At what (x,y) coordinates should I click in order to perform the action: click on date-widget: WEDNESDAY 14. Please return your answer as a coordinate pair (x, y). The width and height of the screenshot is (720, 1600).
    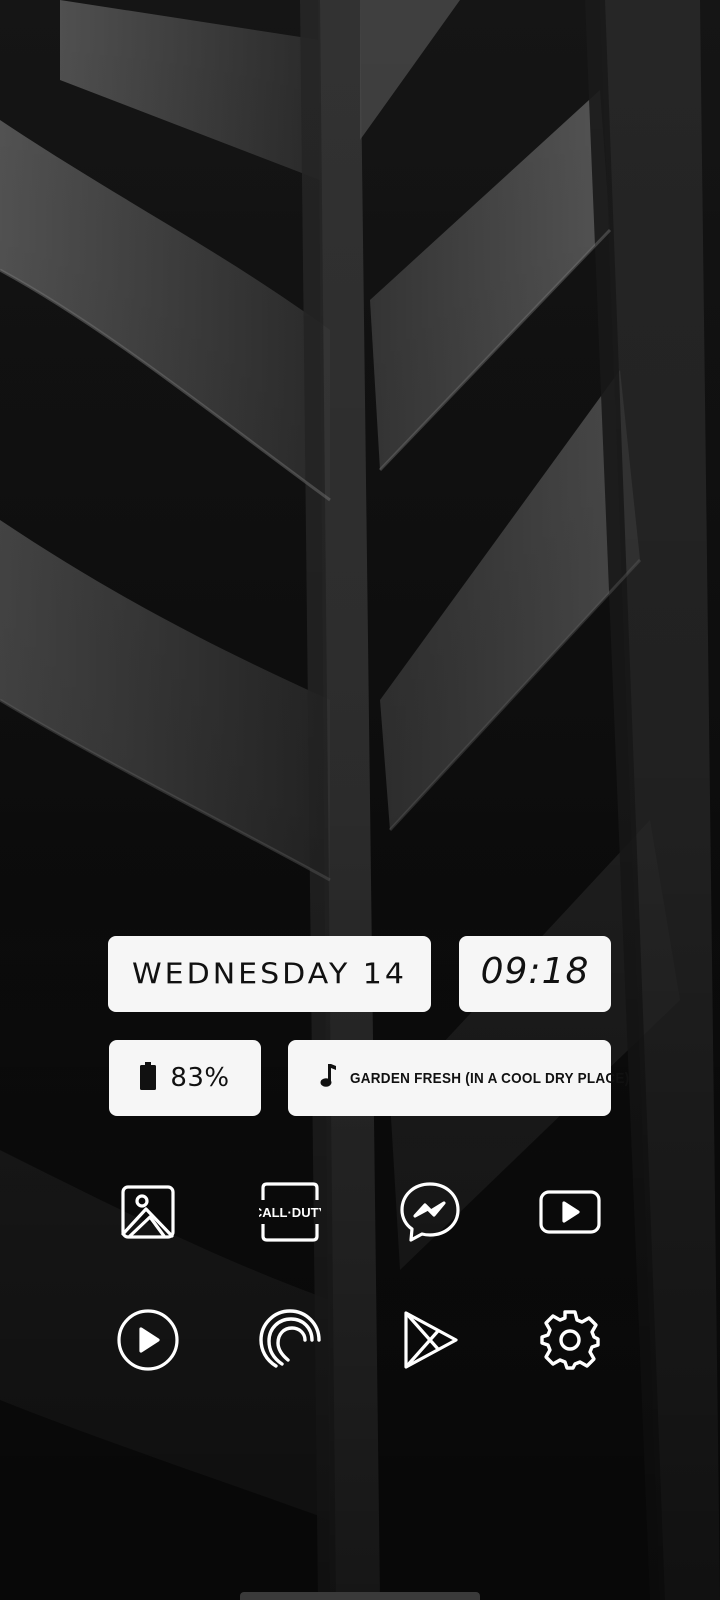
    Looking at the image, I should click on (269, 974).